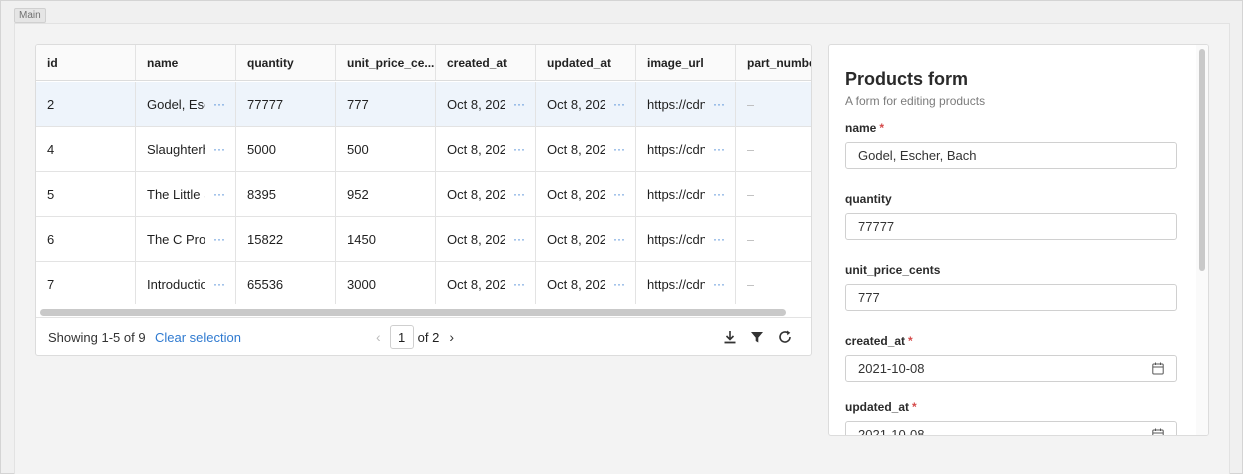 This screenshot has width=1243, height=474. What do you see at coordinates (1011, 368) in the screenshot?
I see `created-at-date-field: 2021-10-08` at bounding box center [1011, 368].